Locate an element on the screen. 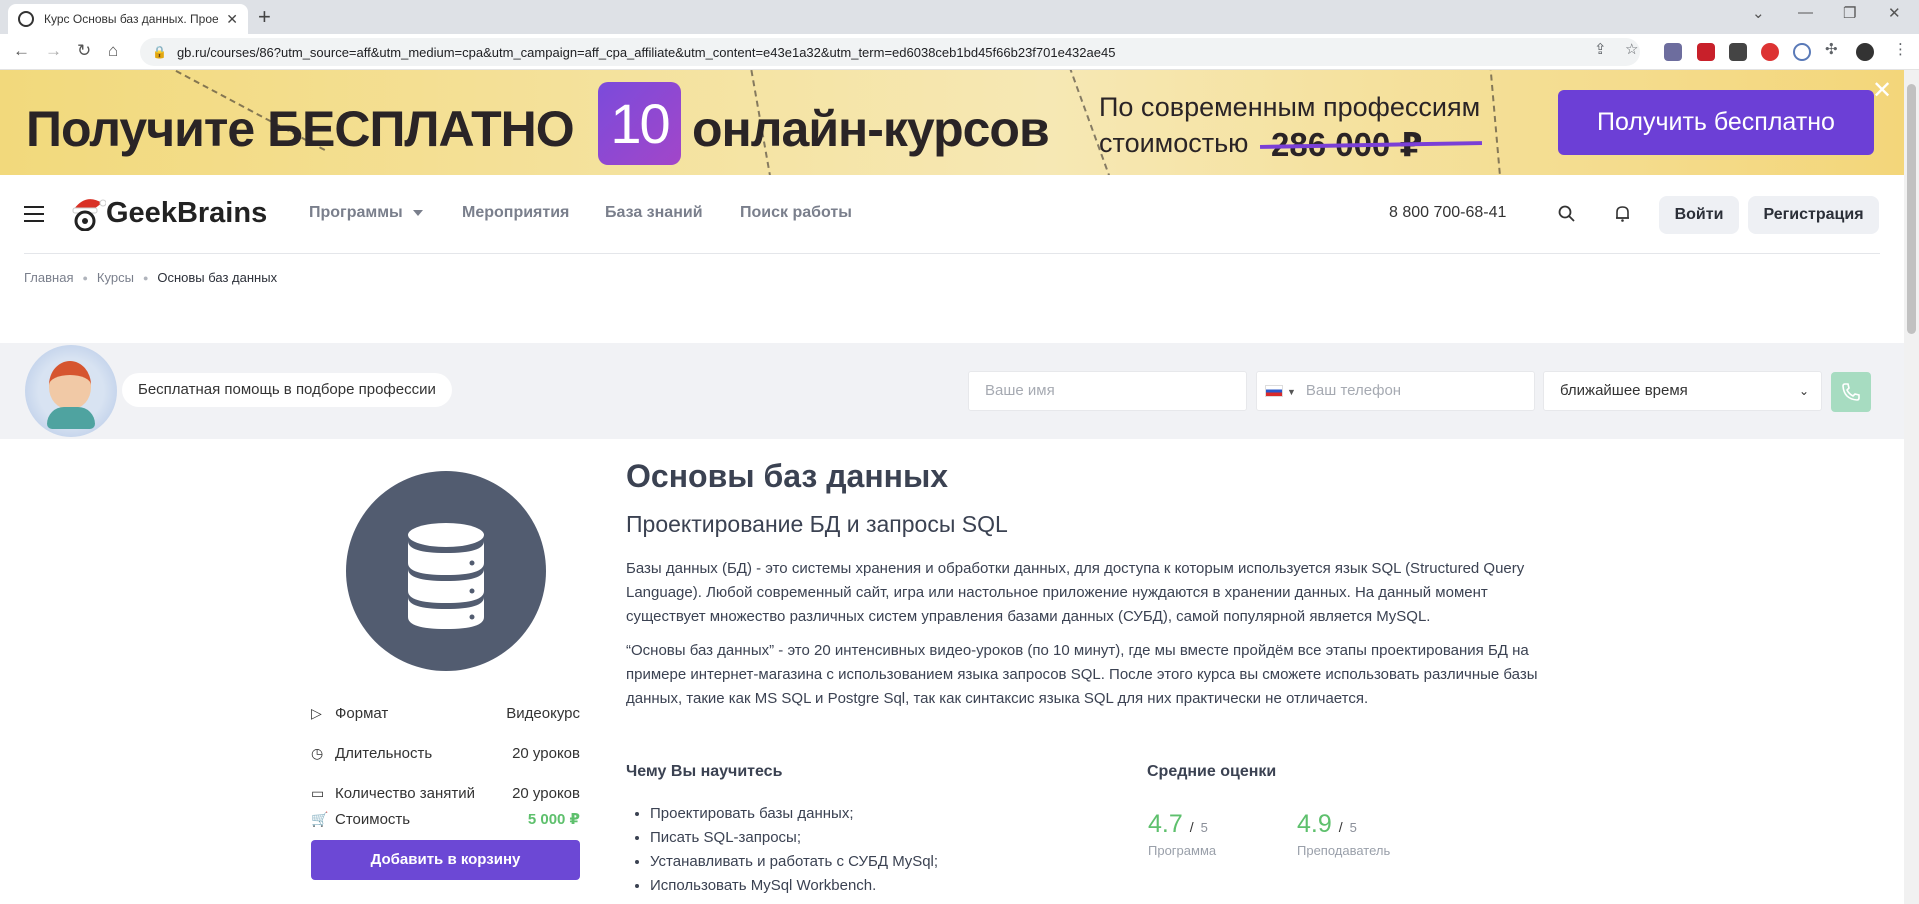 The image size is (1919, 904). breadcrumb: Главная ● Курсы ● Основы баз данных is located at coordinates (150, 277).